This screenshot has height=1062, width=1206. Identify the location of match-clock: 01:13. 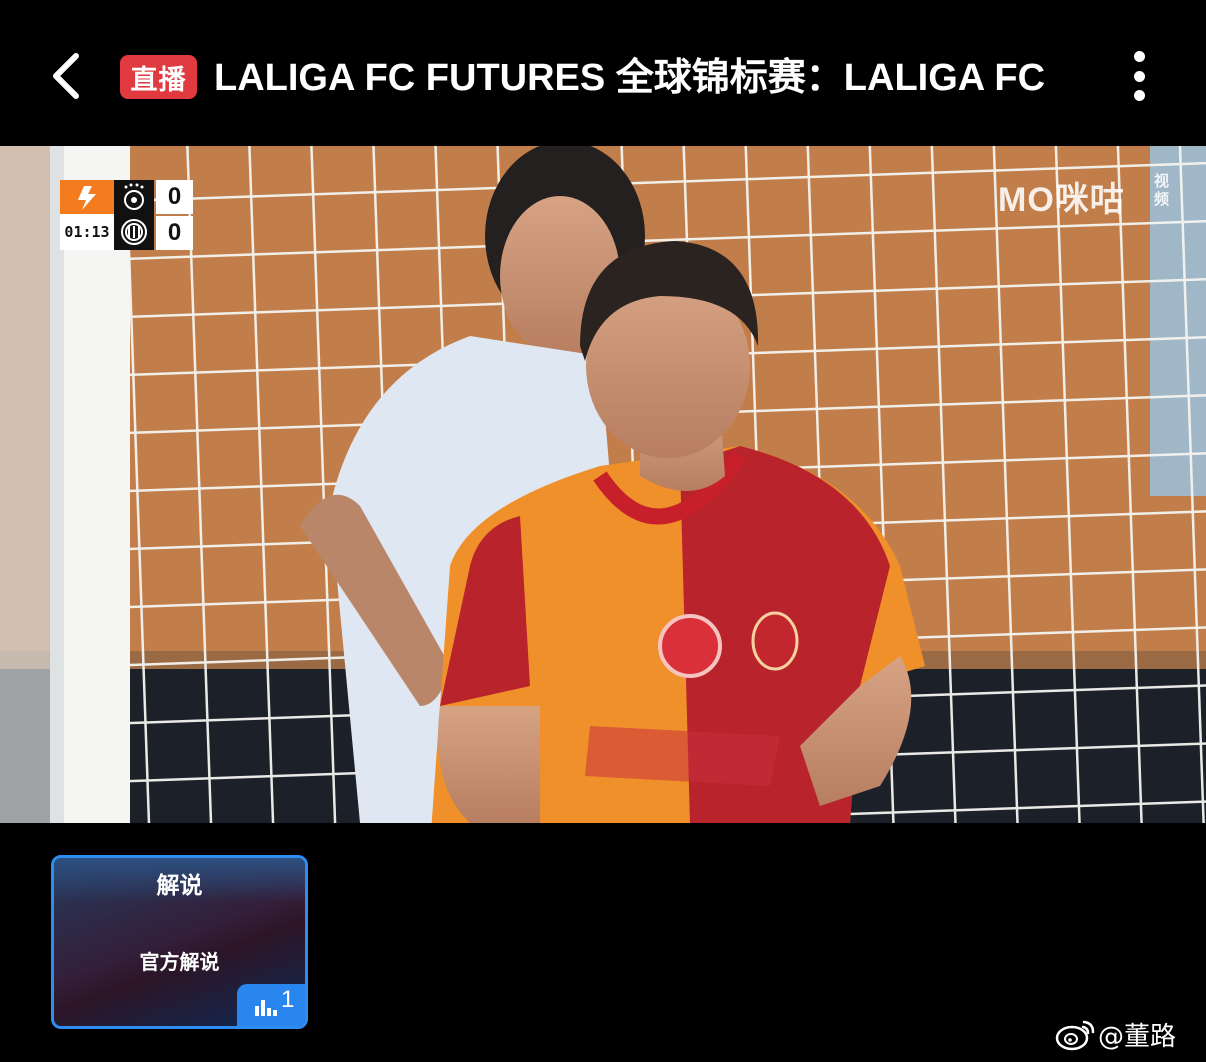
(87, 232).